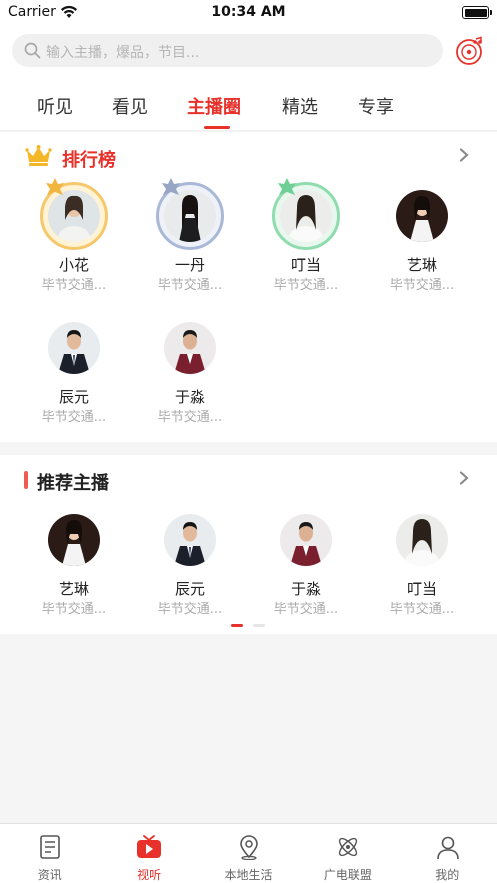 Image resolution: width=497 pixels, height=883 pixels. Describe the element at coordinates (477, 12) in the screenshot. I see `battery-icon` at that location.